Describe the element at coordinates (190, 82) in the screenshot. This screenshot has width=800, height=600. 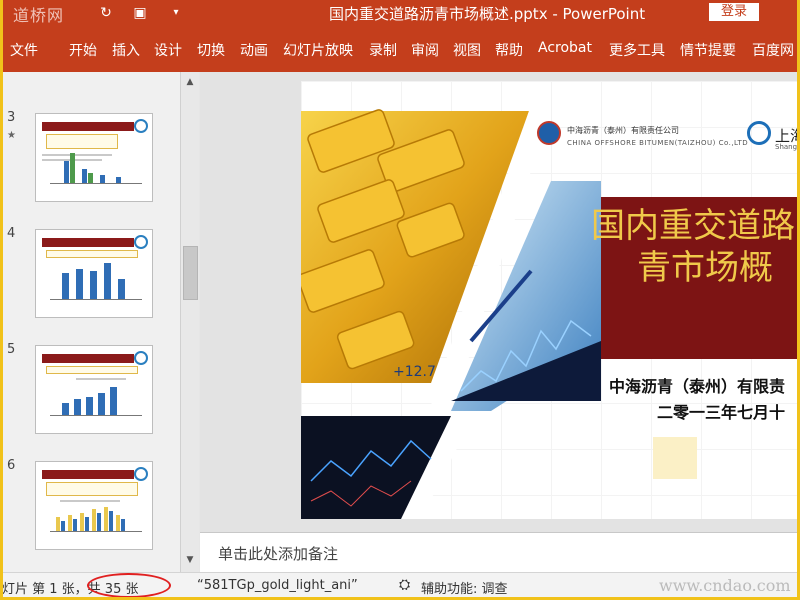
I see `scroll-up-icon: ▲` at that location.